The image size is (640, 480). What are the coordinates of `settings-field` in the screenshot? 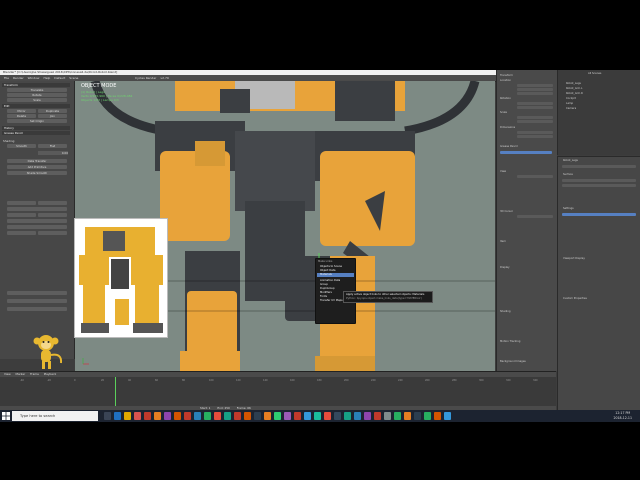 It's located at (599, 214).